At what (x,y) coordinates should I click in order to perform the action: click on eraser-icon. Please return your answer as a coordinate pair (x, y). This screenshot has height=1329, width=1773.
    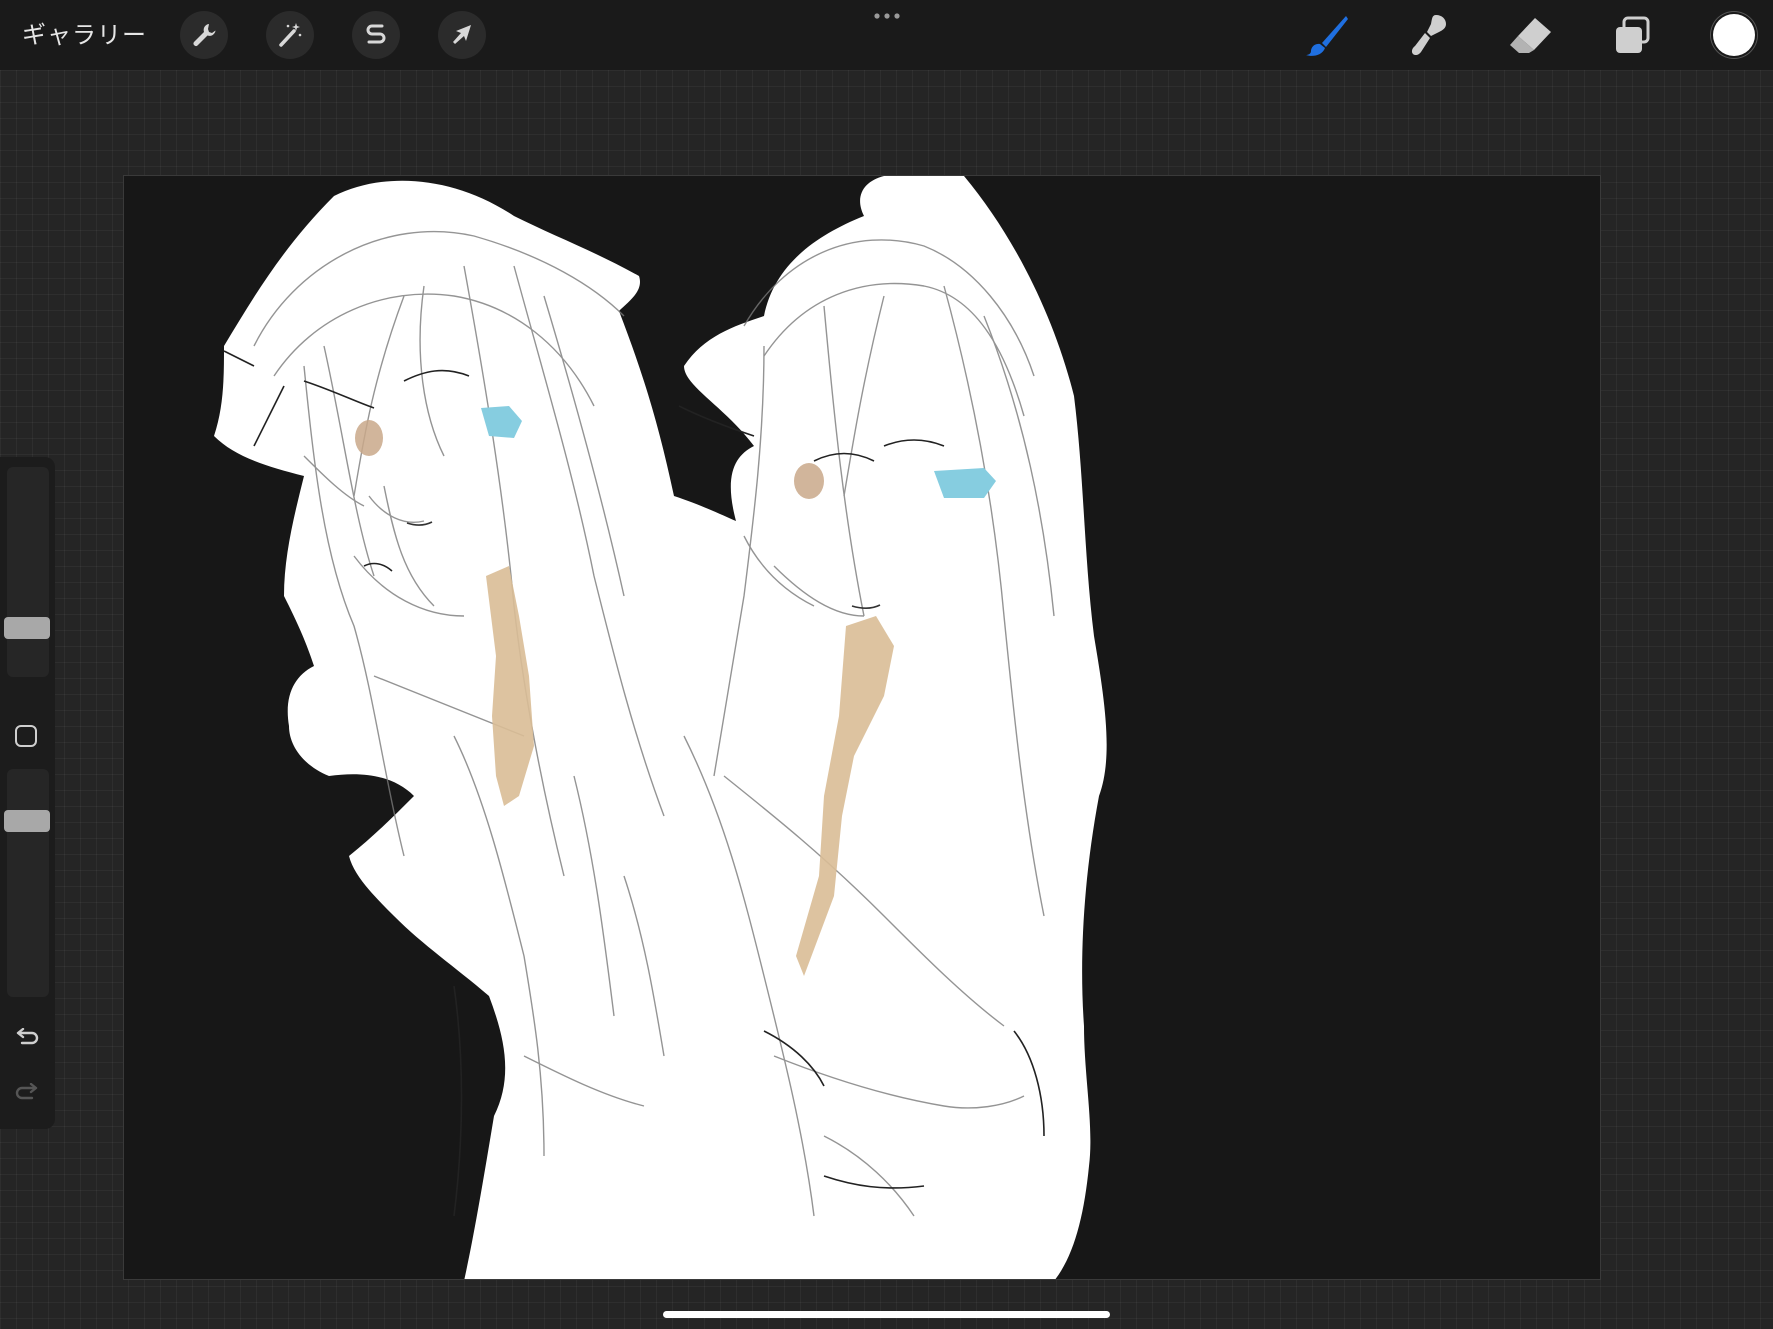
    Looking at the image, I should click on (1530, 35).